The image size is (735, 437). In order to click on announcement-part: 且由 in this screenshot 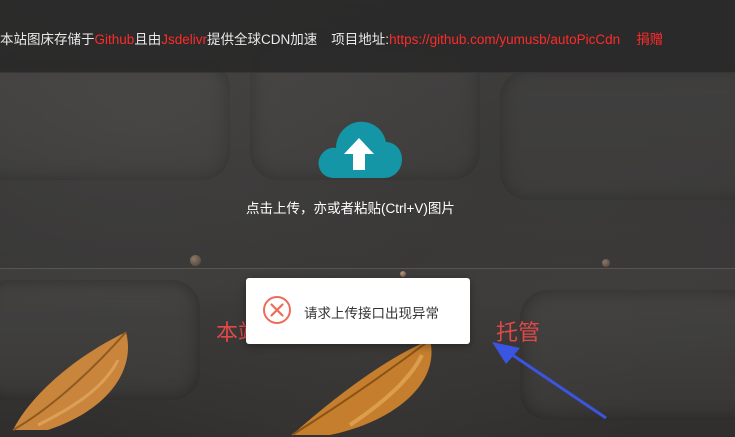, I will do `click(148, 39)`.